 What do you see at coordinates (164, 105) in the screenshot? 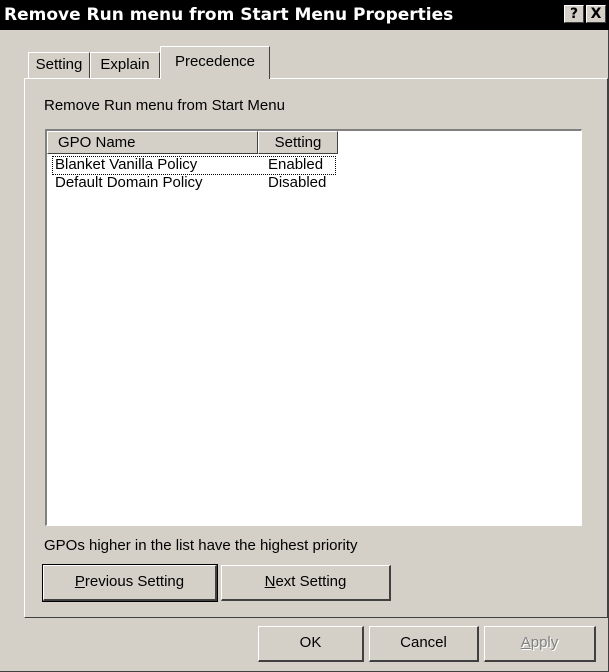
I see `policy-name-label: Remove Run menu from Start Menu` at bounding box center [164, 105].